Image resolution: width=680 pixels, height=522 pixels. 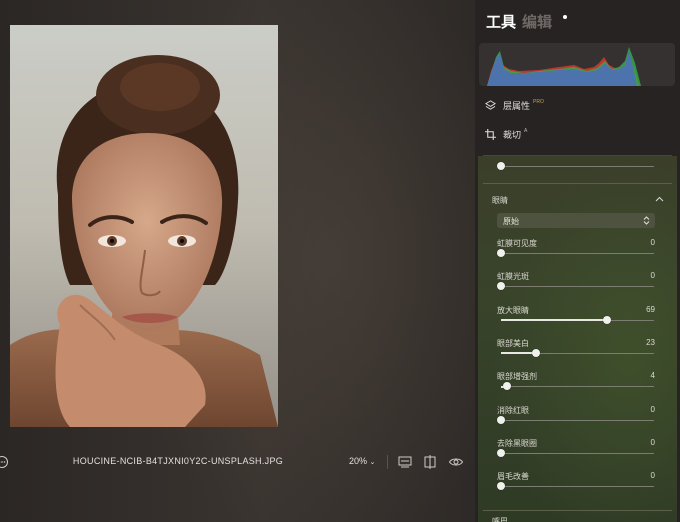 I want to click on tool-label: 裁切, so click(x=512, y=134).